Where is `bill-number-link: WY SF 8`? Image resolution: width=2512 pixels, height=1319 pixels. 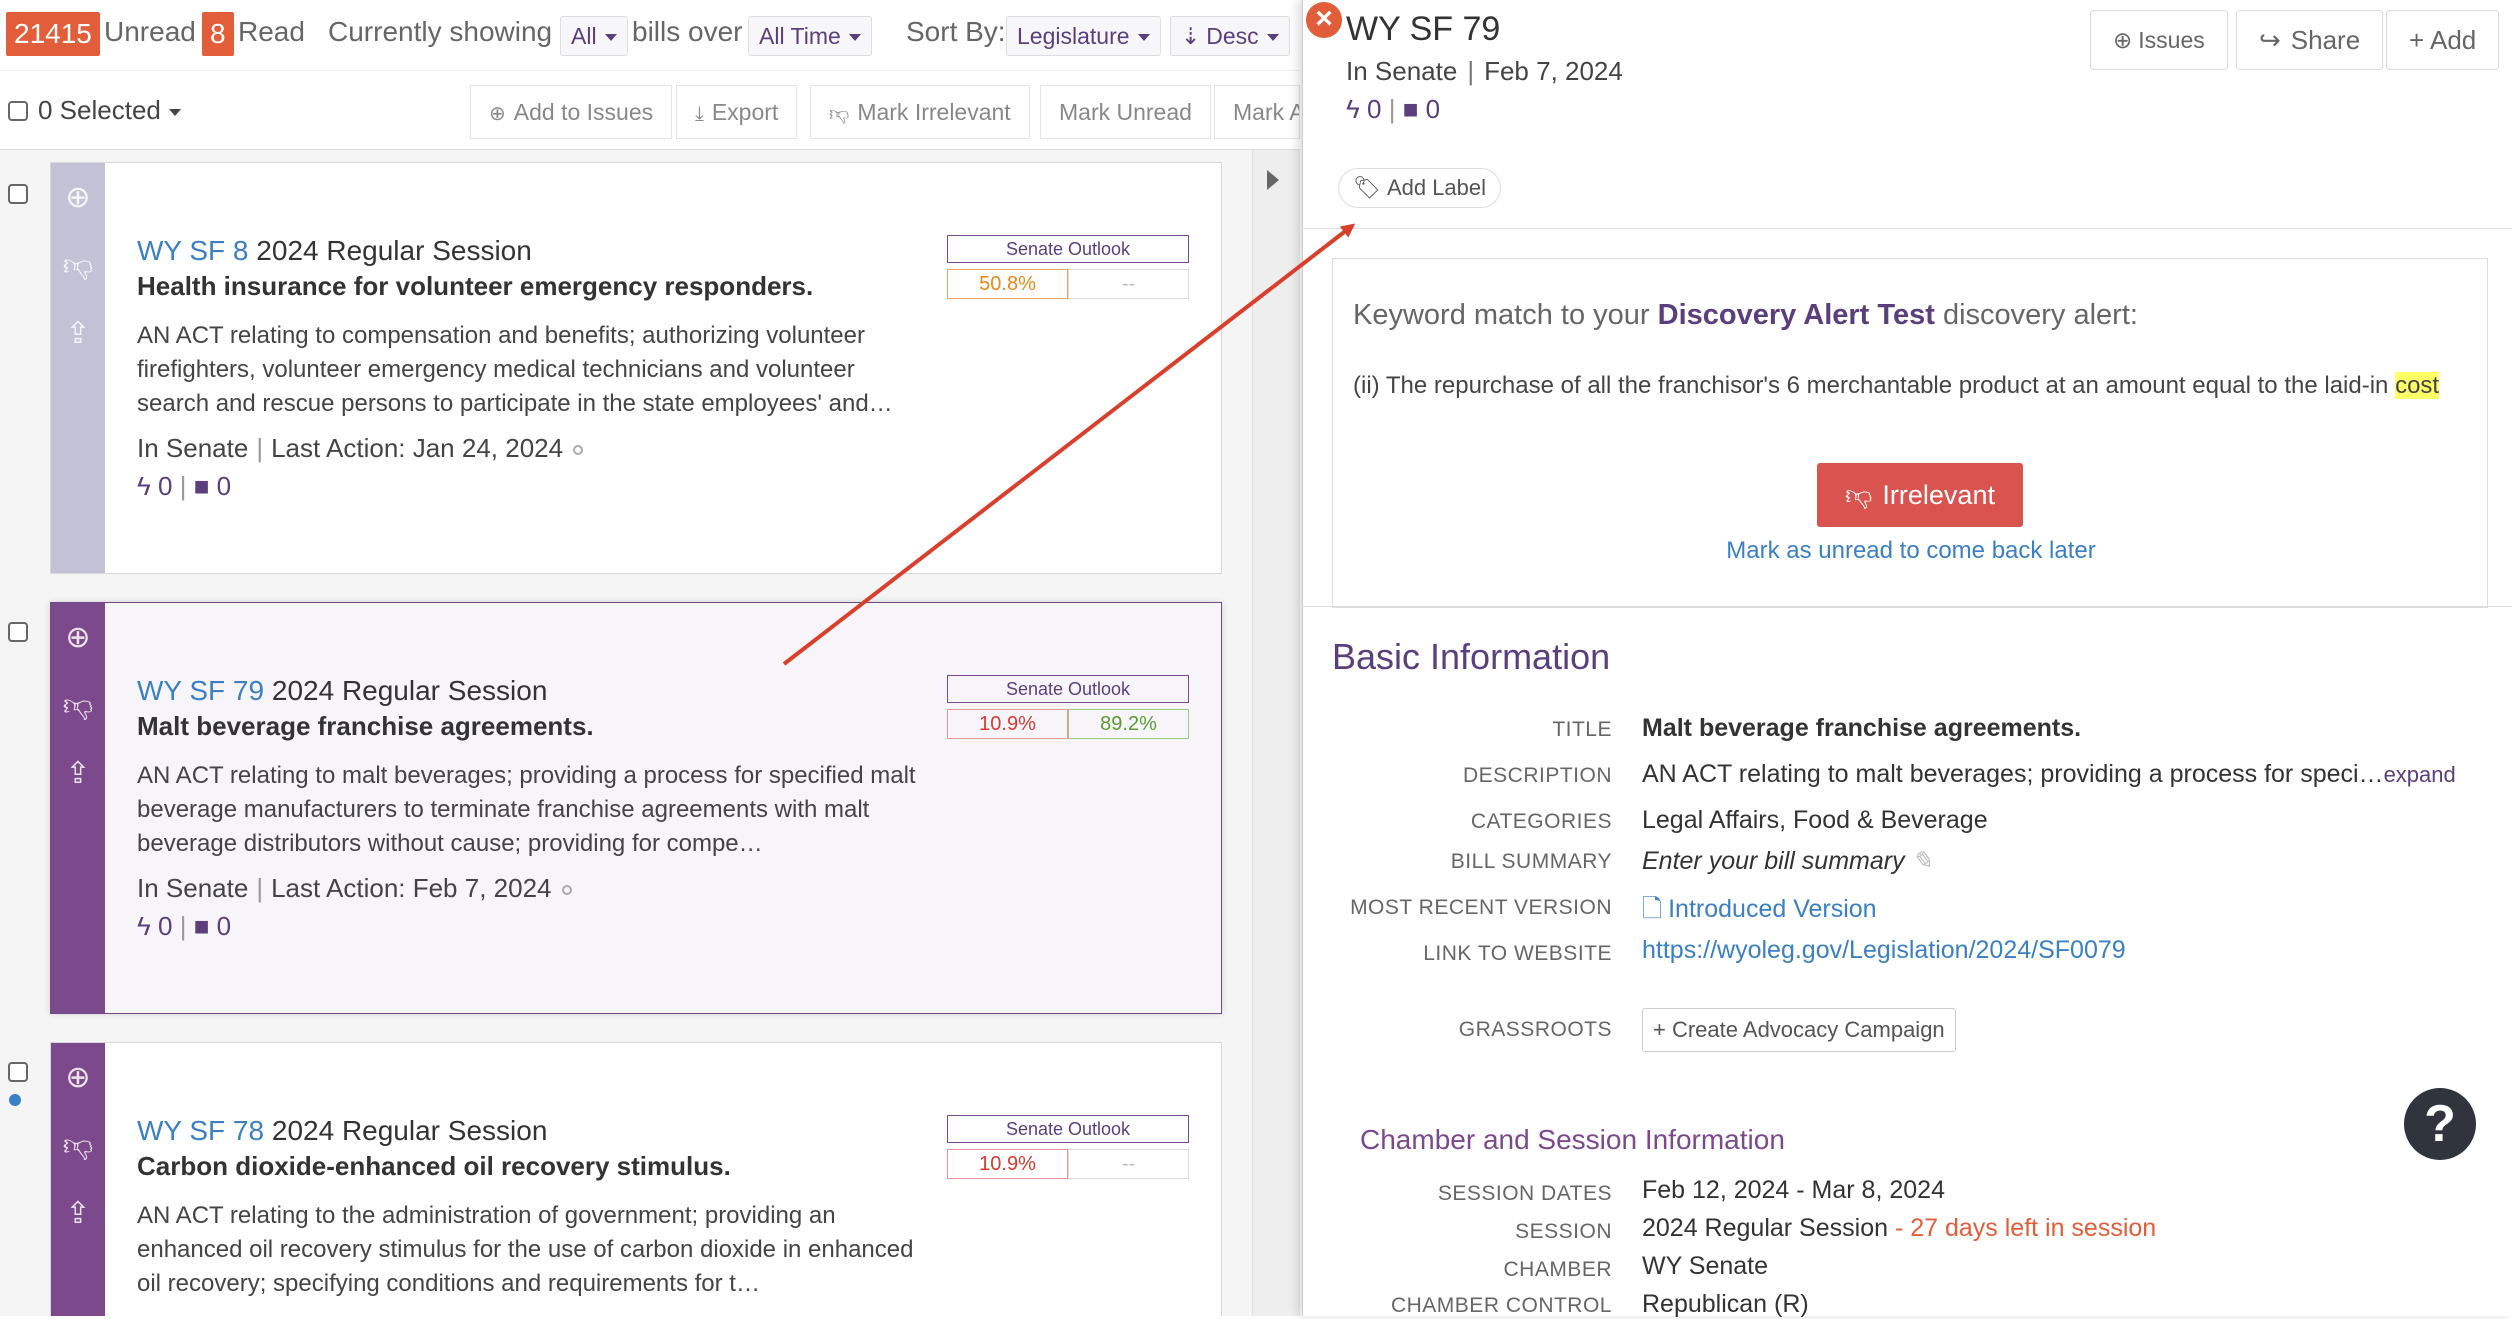
bill-number-link: WY SF 8 is located at coordinates (193, 250).